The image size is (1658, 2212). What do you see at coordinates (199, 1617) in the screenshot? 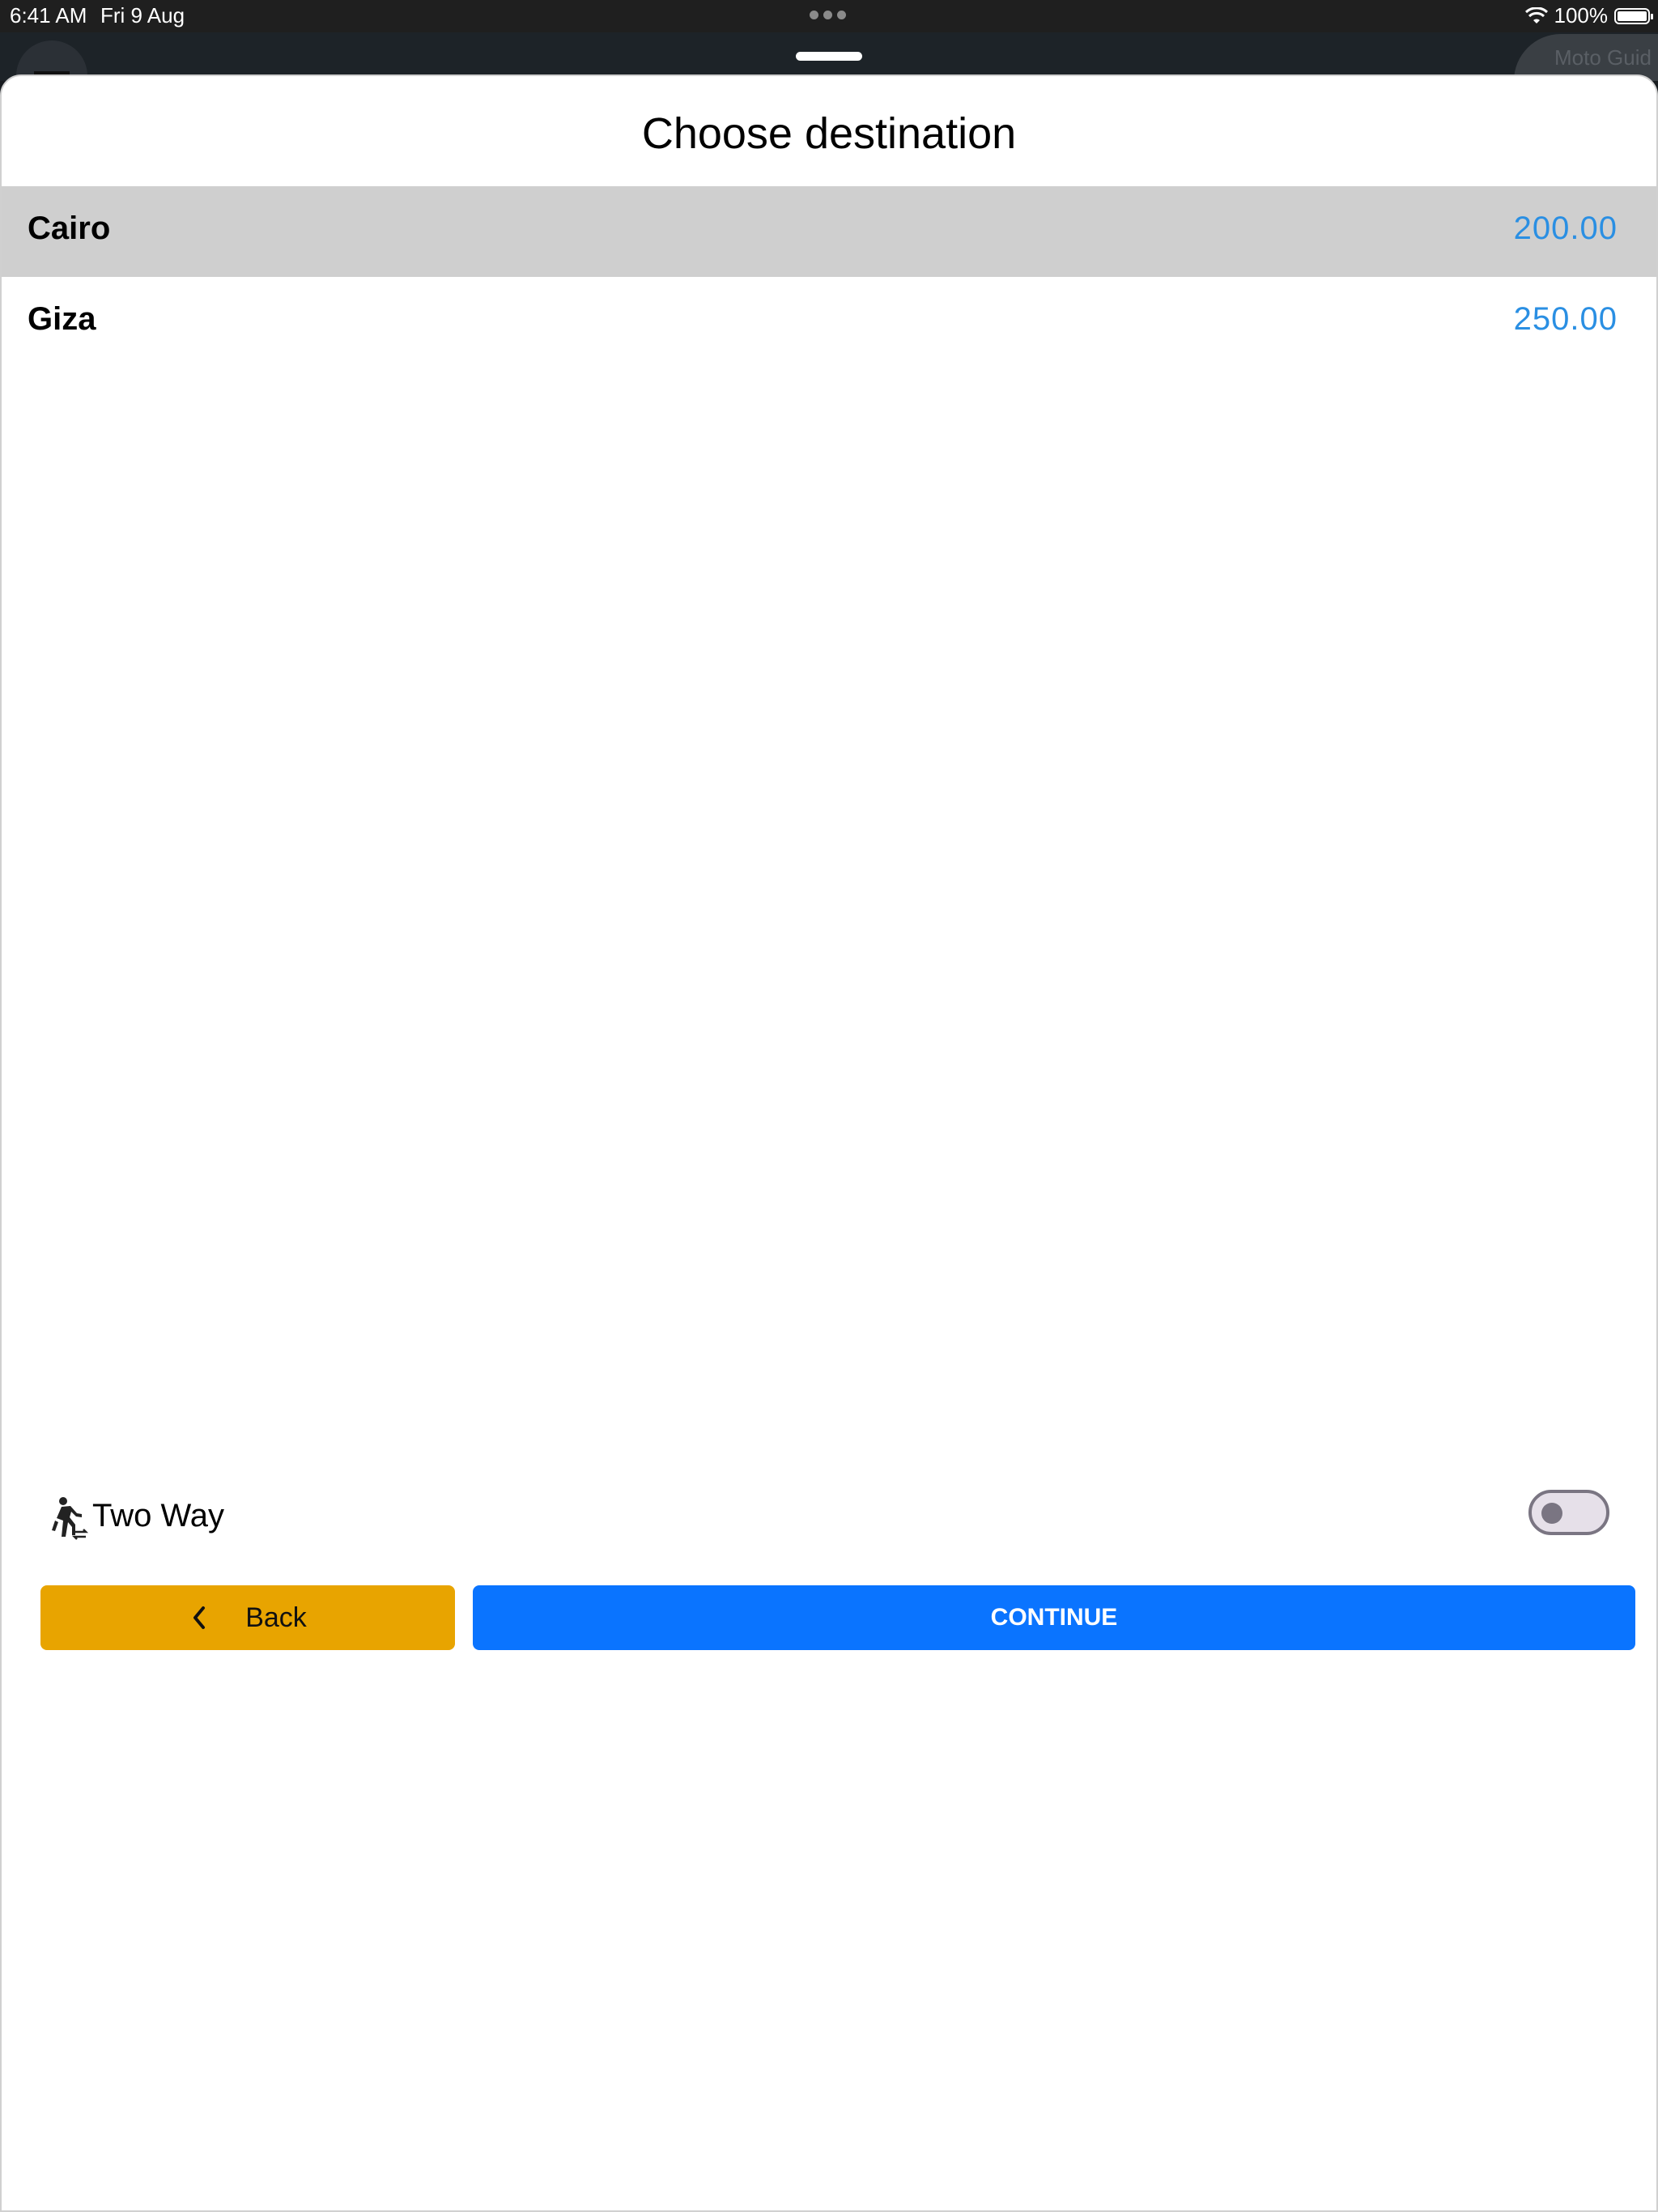
I see `chevron-left-icon` at bounding box center [199, 1617].